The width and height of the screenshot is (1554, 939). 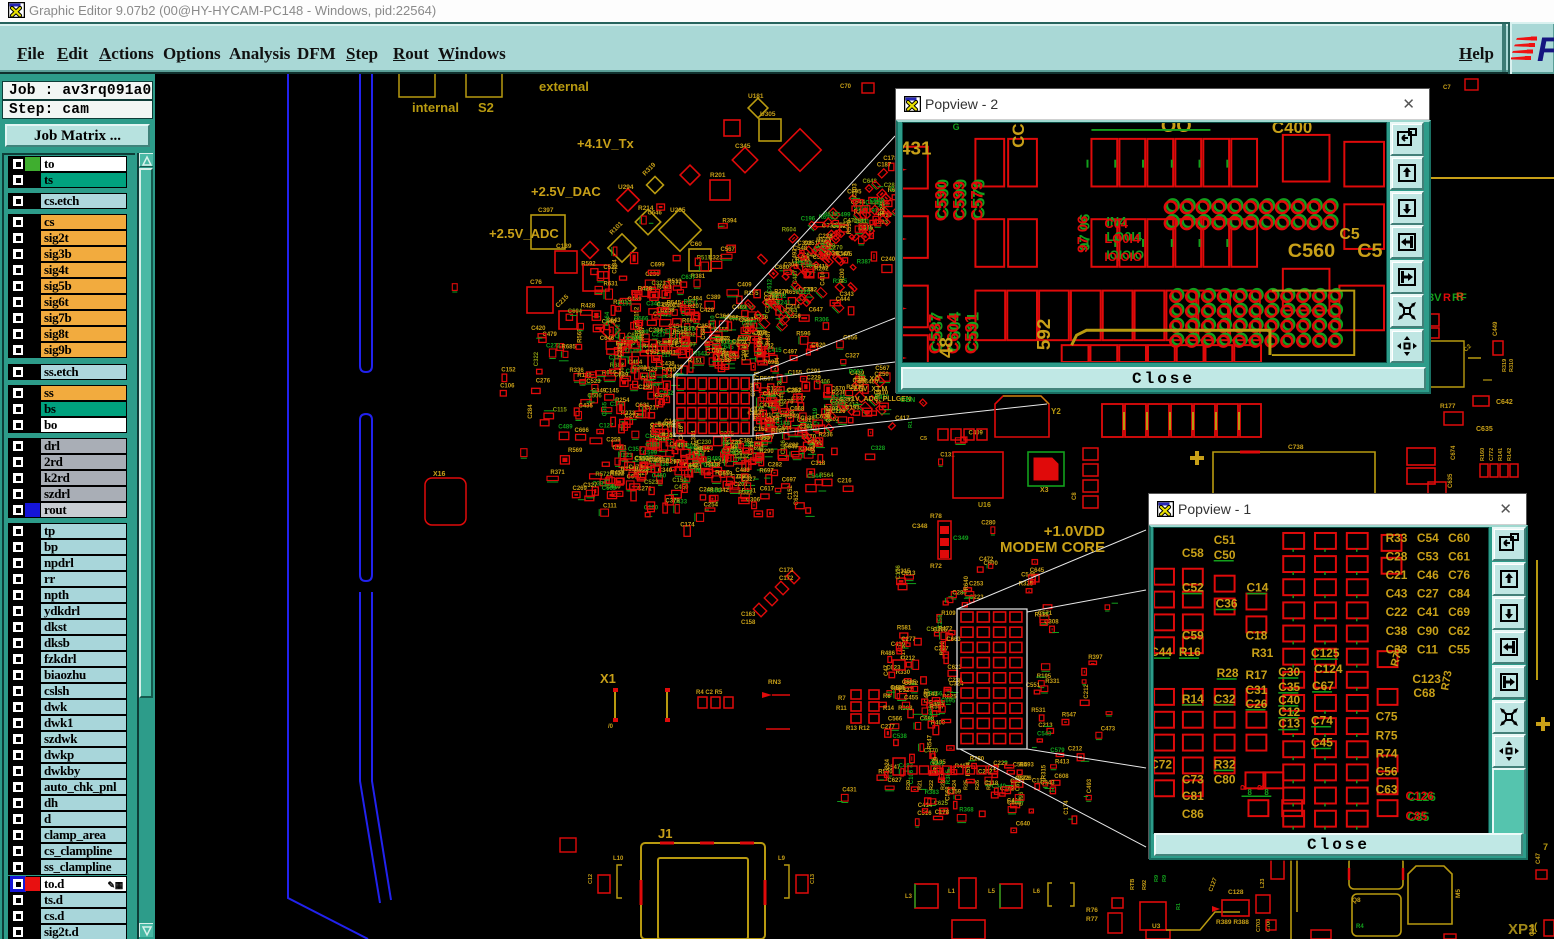 I want to click on svg-text: U16, so click(x=984, y=505).